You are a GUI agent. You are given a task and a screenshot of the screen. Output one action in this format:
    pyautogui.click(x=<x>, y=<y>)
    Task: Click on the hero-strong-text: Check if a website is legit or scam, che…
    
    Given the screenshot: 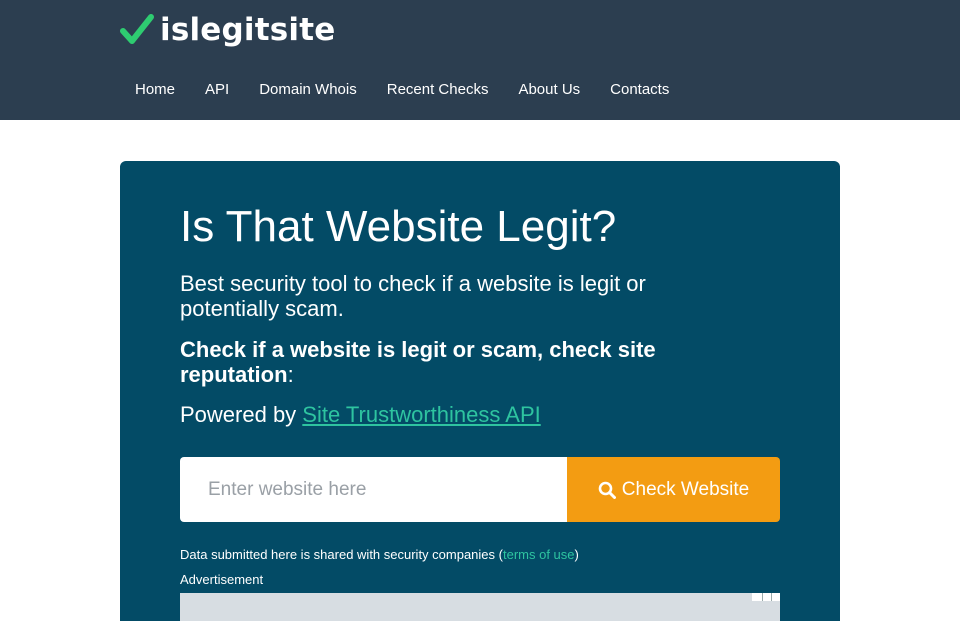 What is the action you would take?
    pyautogui.click(x=460, y=362)
    